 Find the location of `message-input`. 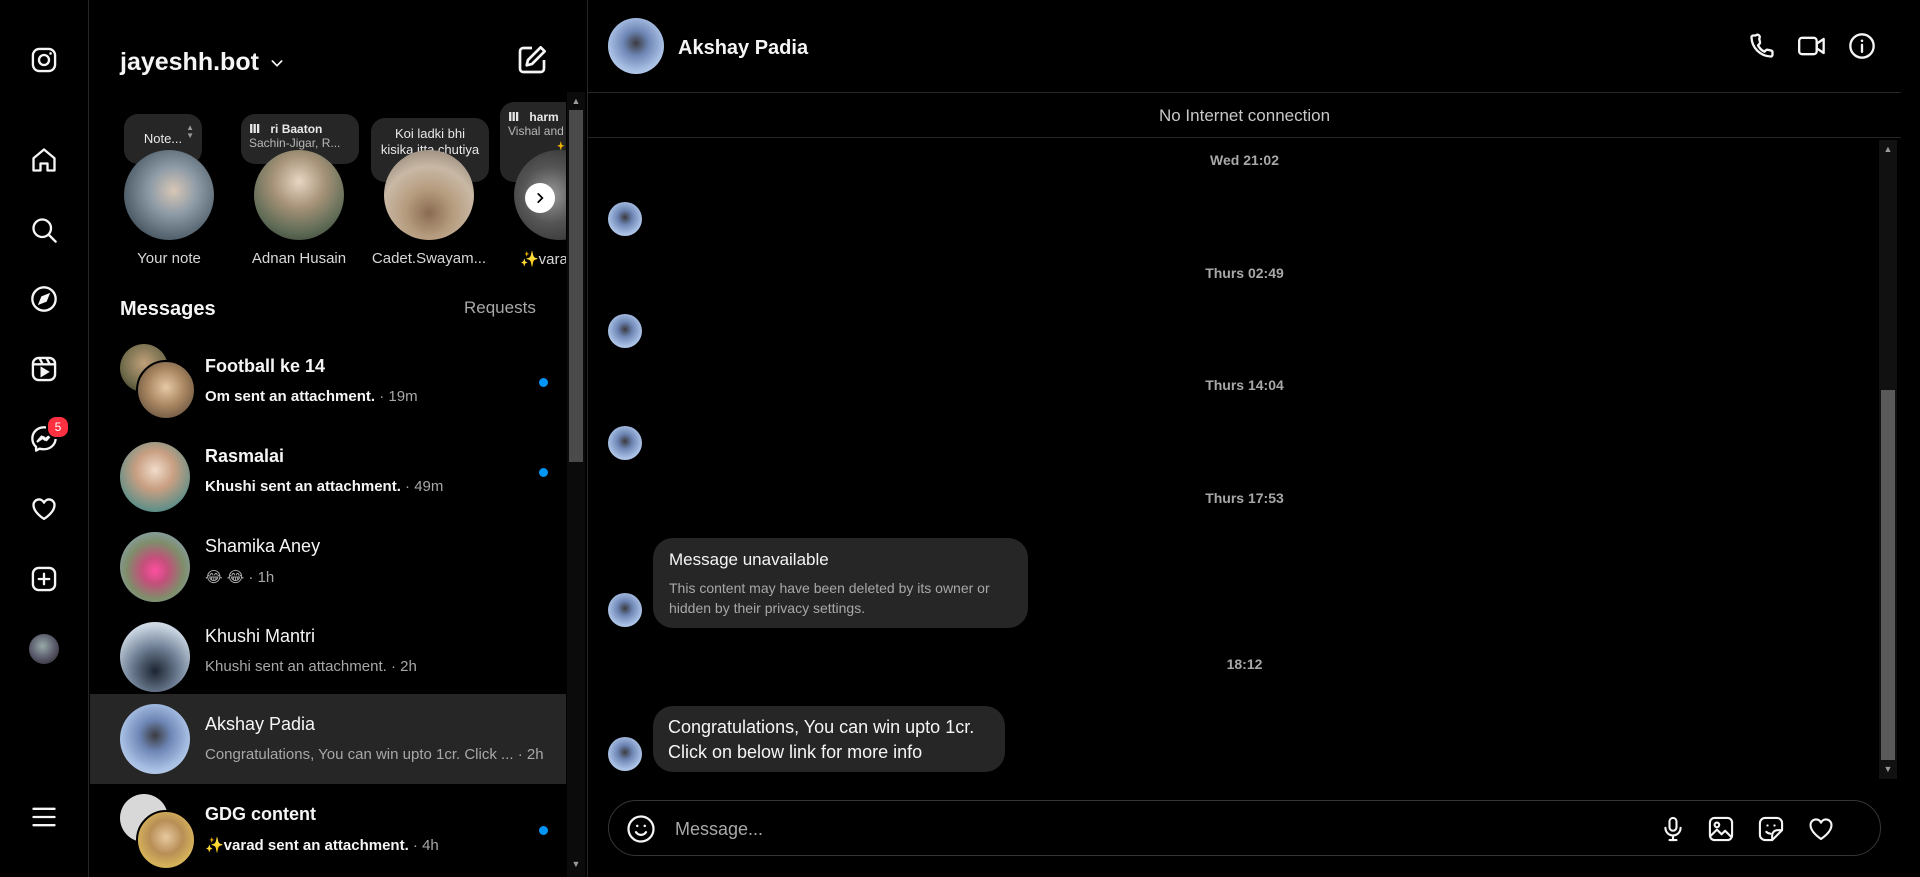

message-input is located at coordinates (1150, 829).